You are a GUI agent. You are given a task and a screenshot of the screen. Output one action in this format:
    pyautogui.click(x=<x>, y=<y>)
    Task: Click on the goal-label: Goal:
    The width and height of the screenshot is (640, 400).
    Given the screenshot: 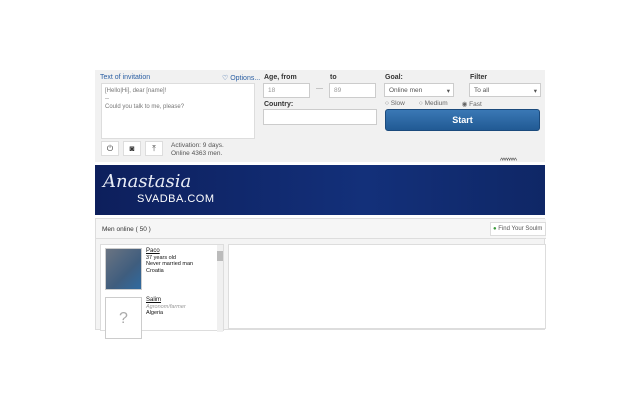 What is the action you would take?
    pyautogui.click(x=394, y=77)
    